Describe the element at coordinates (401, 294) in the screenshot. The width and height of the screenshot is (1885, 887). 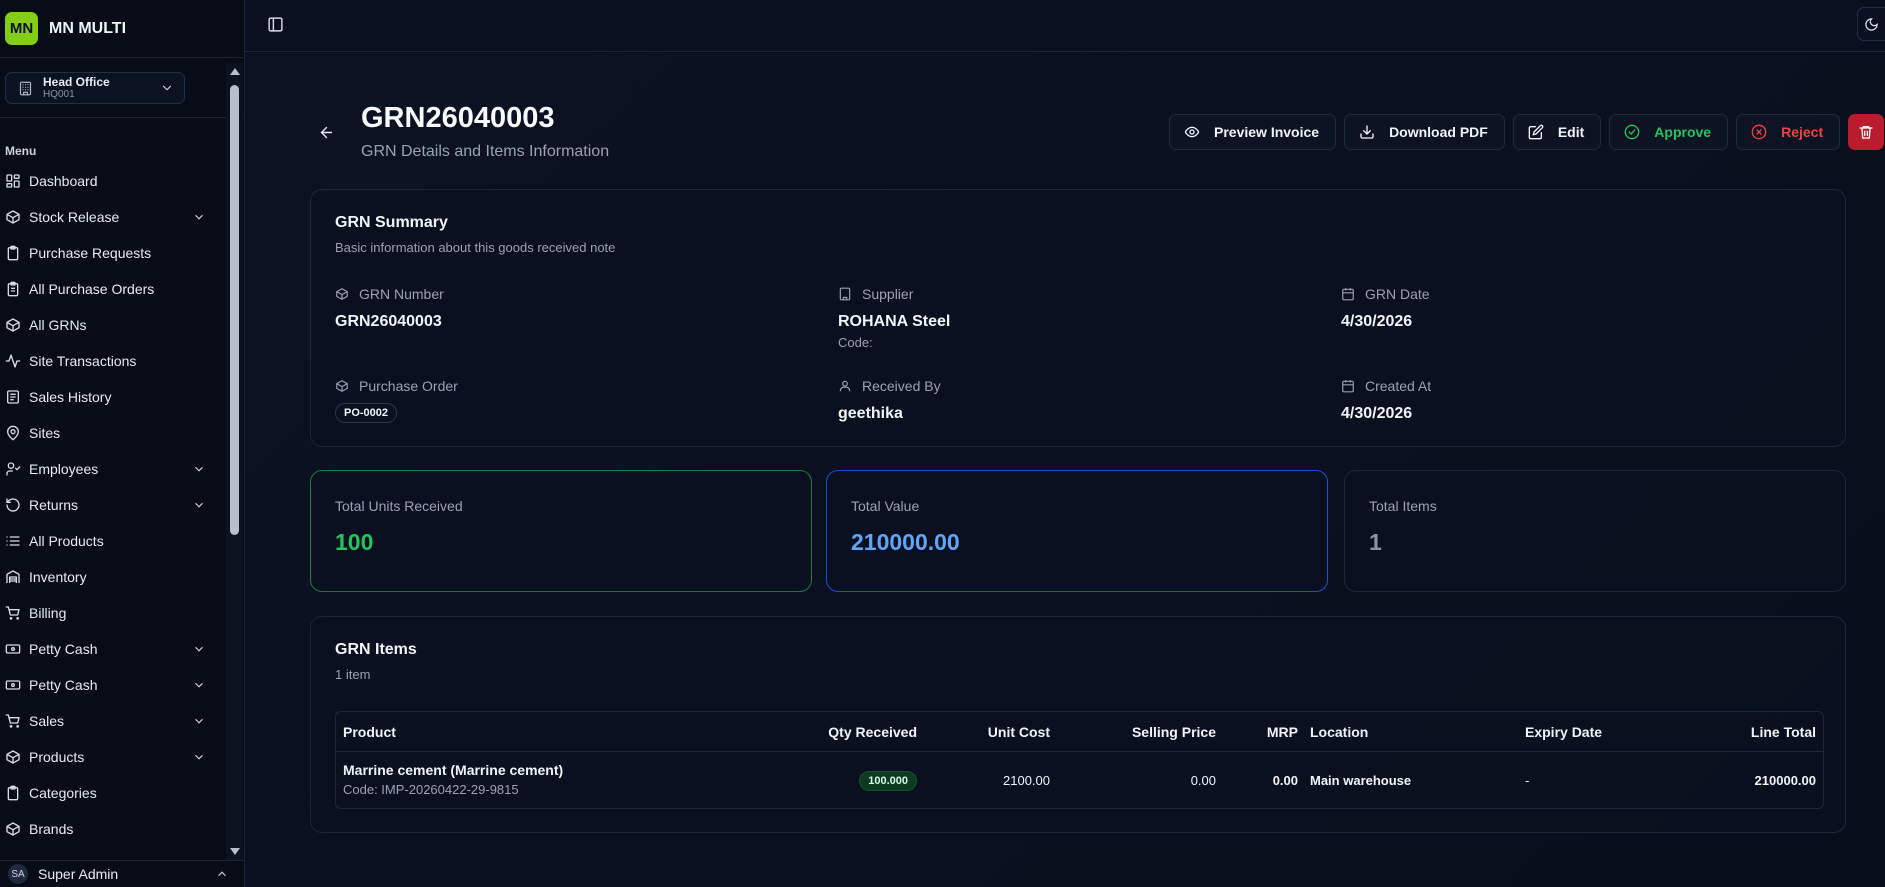
I see `field-label: GRN Number` at that location.